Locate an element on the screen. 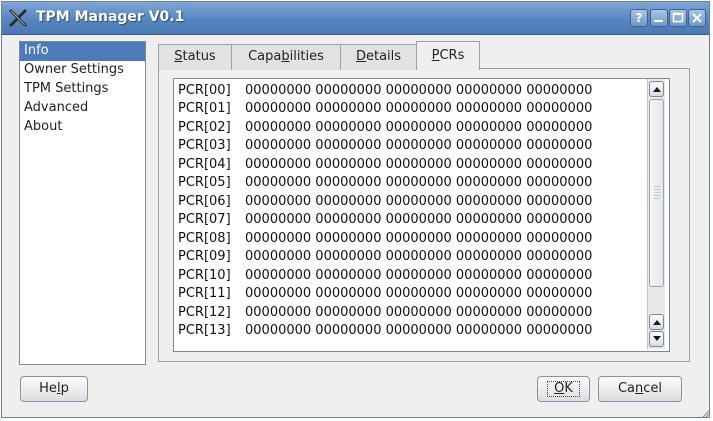 This screenshot has height=421, width=713. title-bar: TPM Manager V0.1 ? is located at coordinates (355, 18).